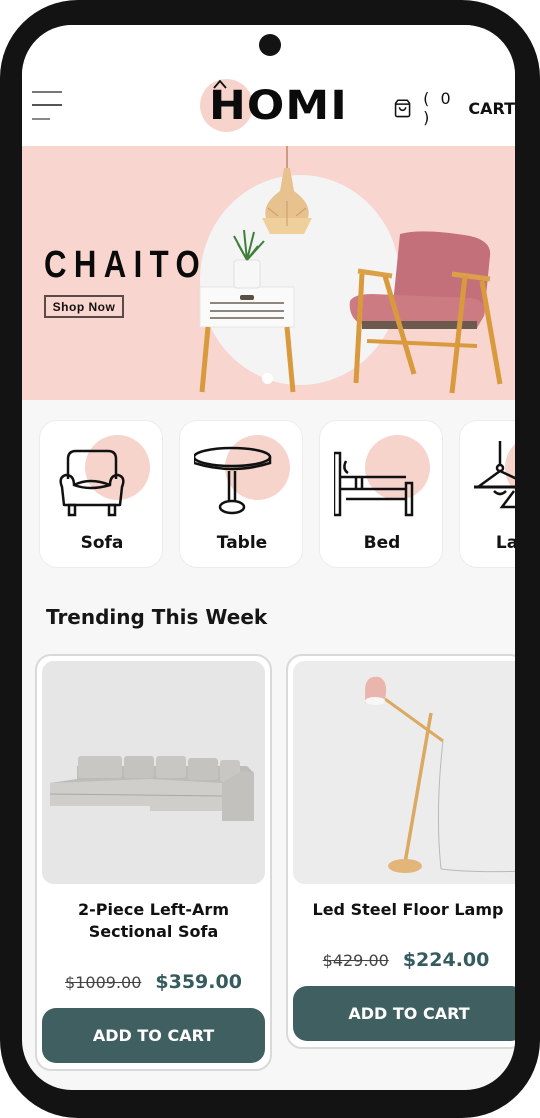 Image resolution: width=540 pixels, height=1118 pixels. Describe the element at coordinates (355, 960) in the screenshot. I see `original-price: $429.00` at that location.